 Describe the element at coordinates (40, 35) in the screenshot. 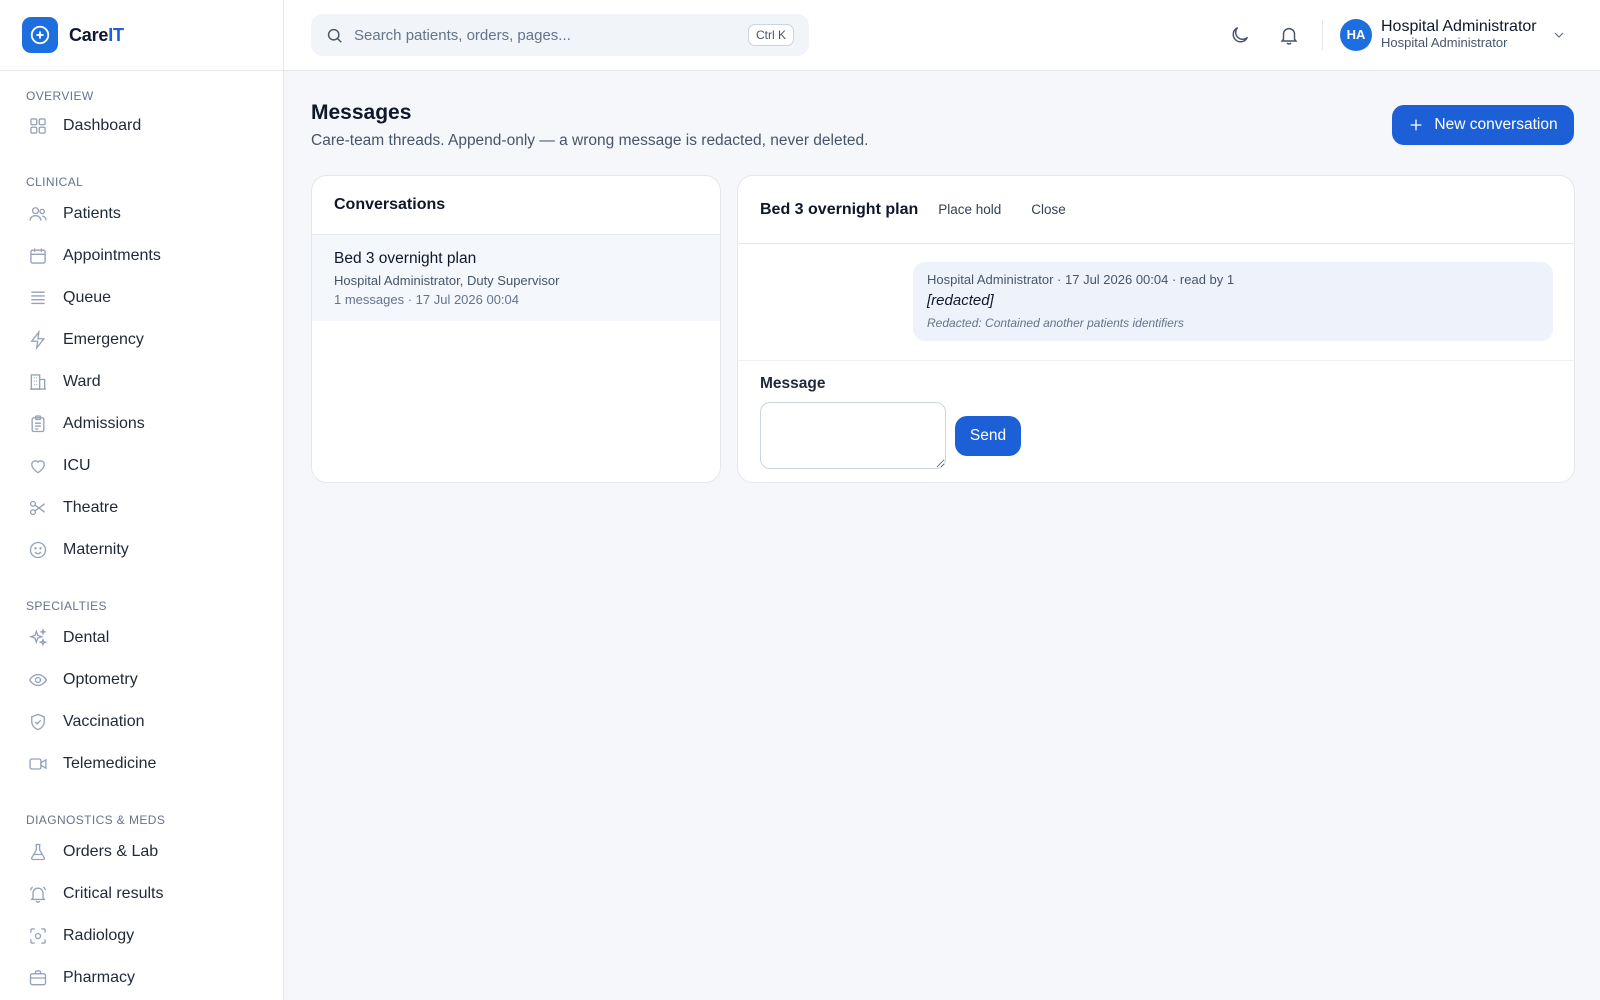

I see `plus-circle-logo-icon` at that location.